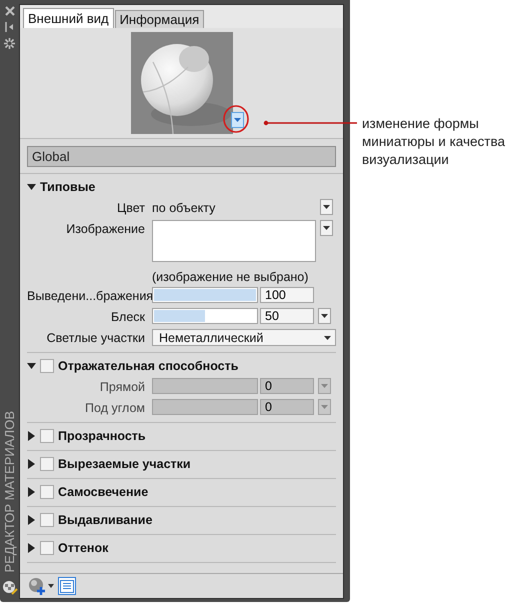 This screenshot has width=519, height=604. Describe the element at coordinates (9, 27) in the screenshot. I see `pin-icon` at that location.